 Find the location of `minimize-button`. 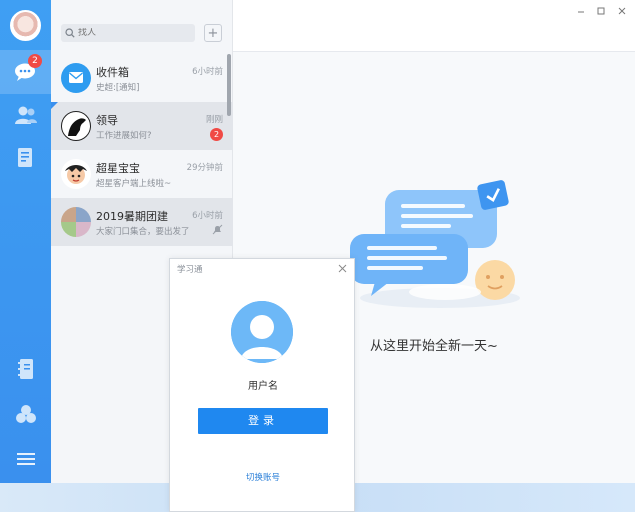

minimize-button is located at coordinates (581, 11).